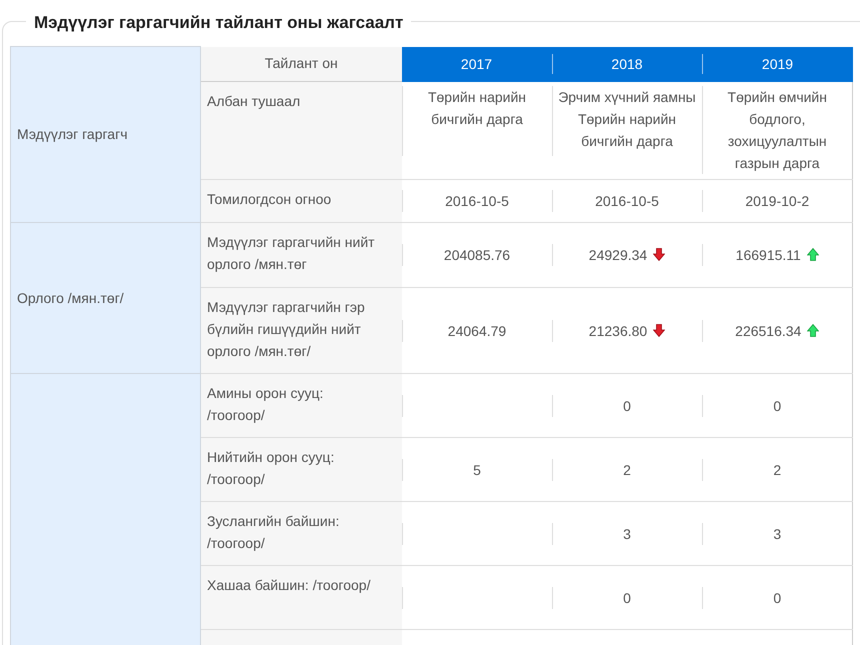 Image resolution: width=860 pixels, height=645 pixels. Describe the element at coordinates (301, 131) in the screenshot. I see `row-label-cell: Албан тушаал` at that location.